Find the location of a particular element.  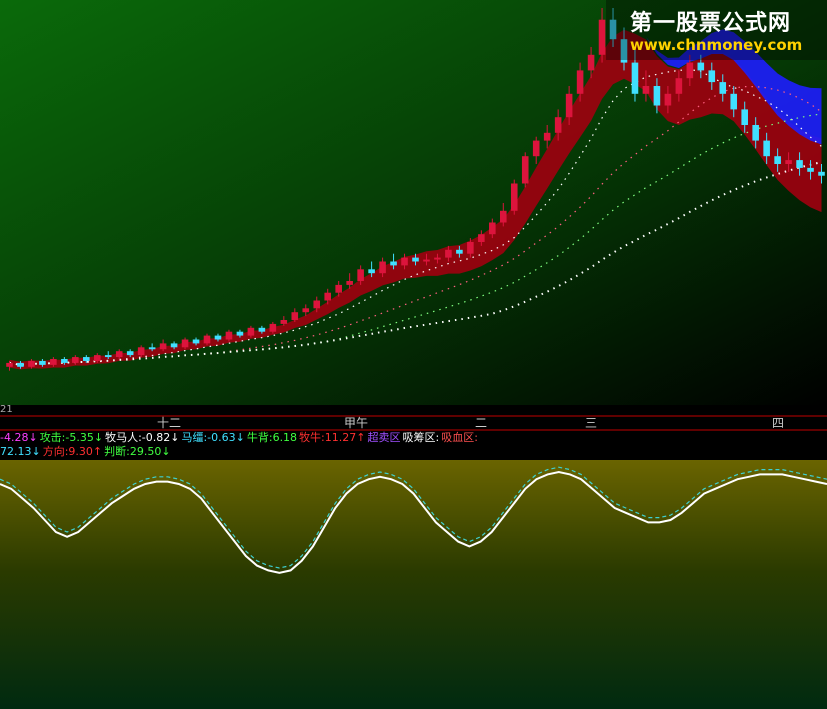

x-tick: 四 is located at coordinates (778, 423).